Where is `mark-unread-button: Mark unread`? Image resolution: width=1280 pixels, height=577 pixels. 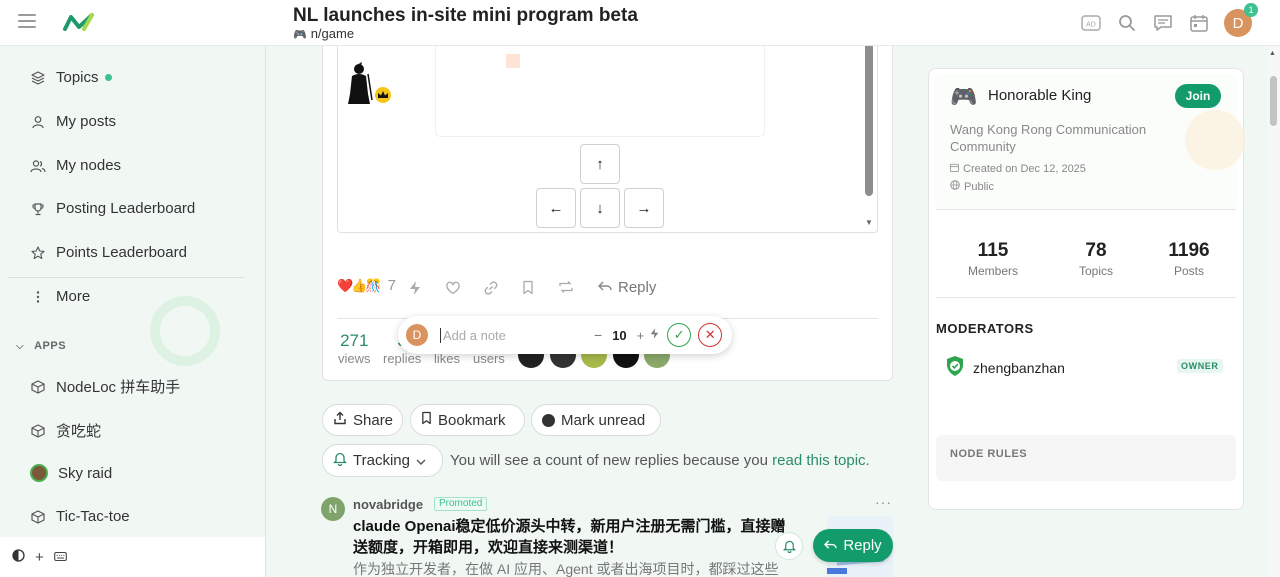 mark-unread-button: Mark unread is located at coordinates (596, 420).